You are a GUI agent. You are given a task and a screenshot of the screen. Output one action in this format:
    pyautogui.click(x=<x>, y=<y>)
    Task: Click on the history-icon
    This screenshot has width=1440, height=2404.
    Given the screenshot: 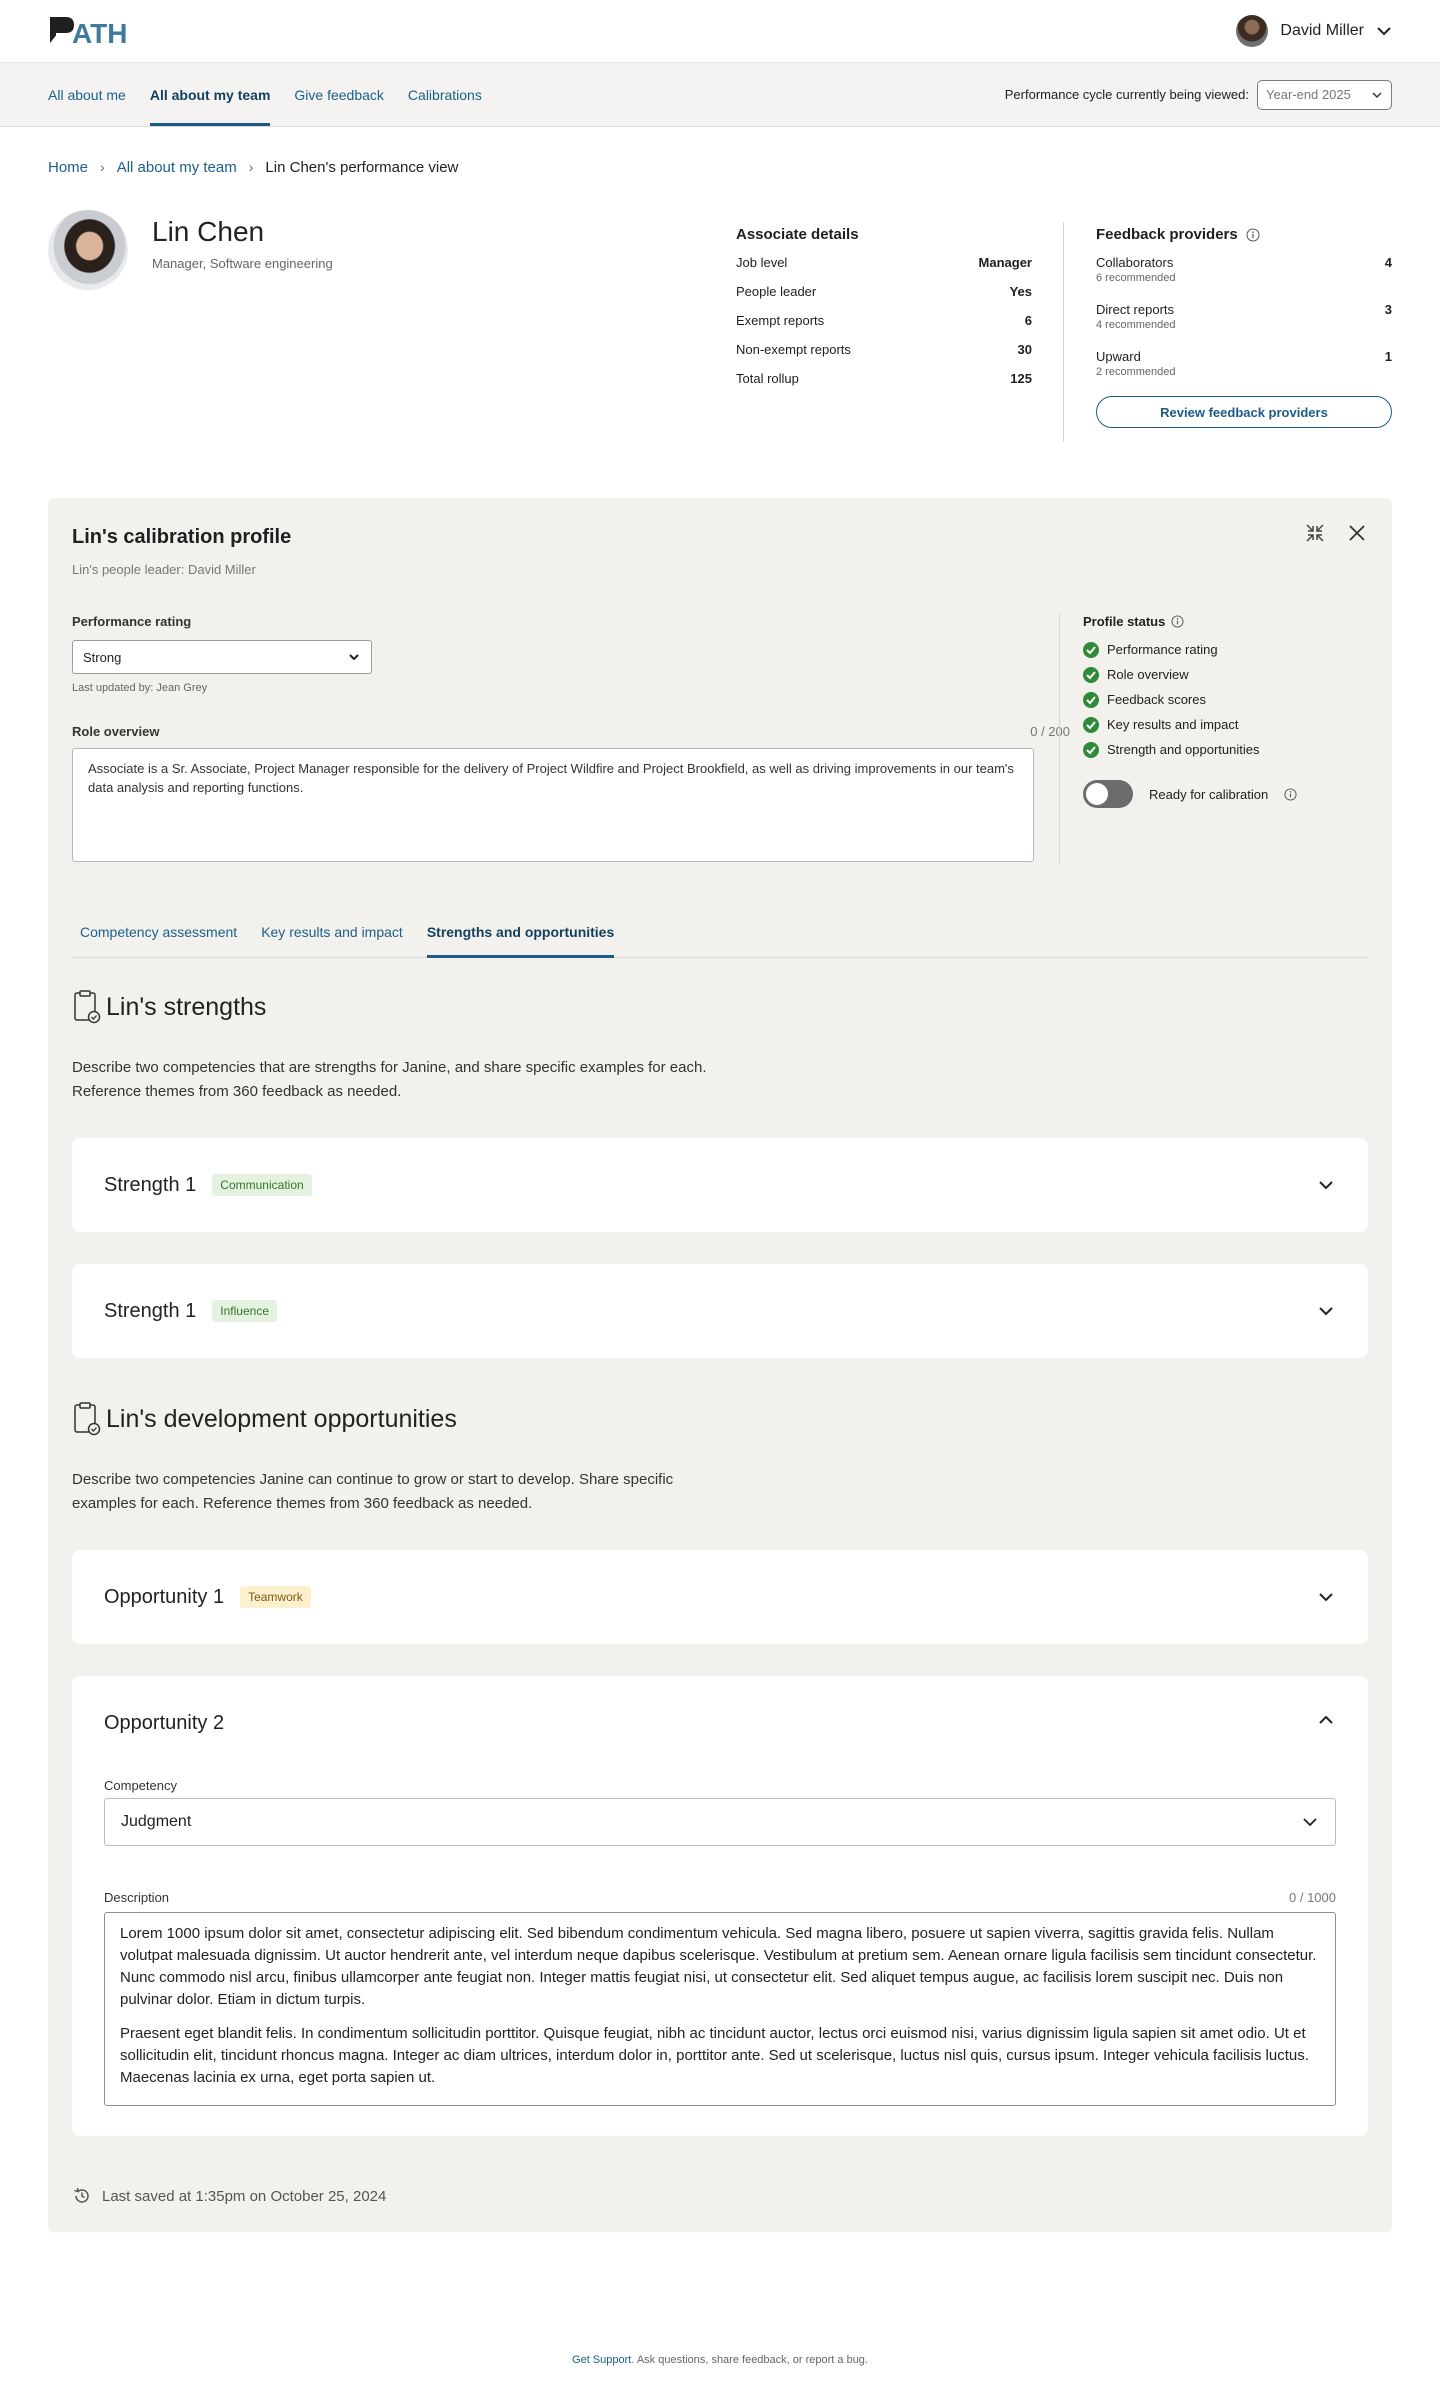 What is the action you would take?
    pyautogui.click(x=81, y=2195)
    